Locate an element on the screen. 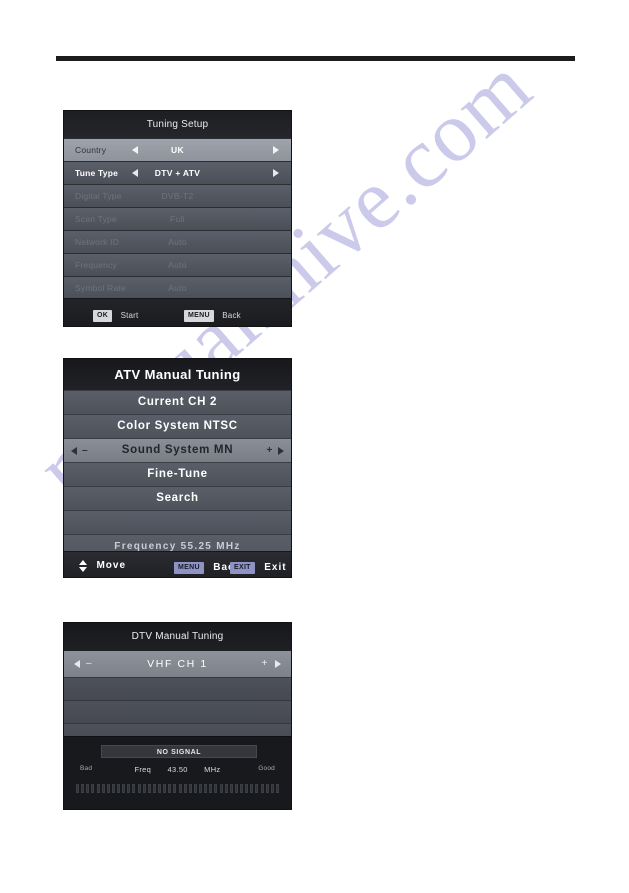 This screenshot has width=629, height=893. row-network-id-value: Auto is located at coordinates (177, 242).